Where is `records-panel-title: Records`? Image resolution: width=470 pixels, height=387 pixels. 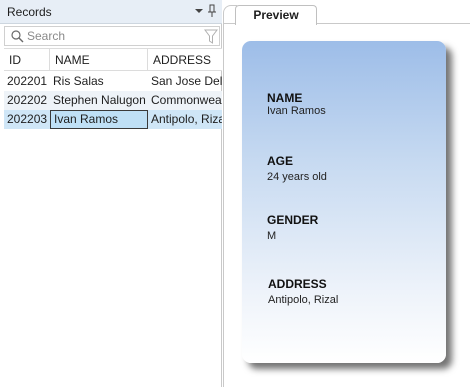 records-panel-title: Records is located at coordinates (29, 12).